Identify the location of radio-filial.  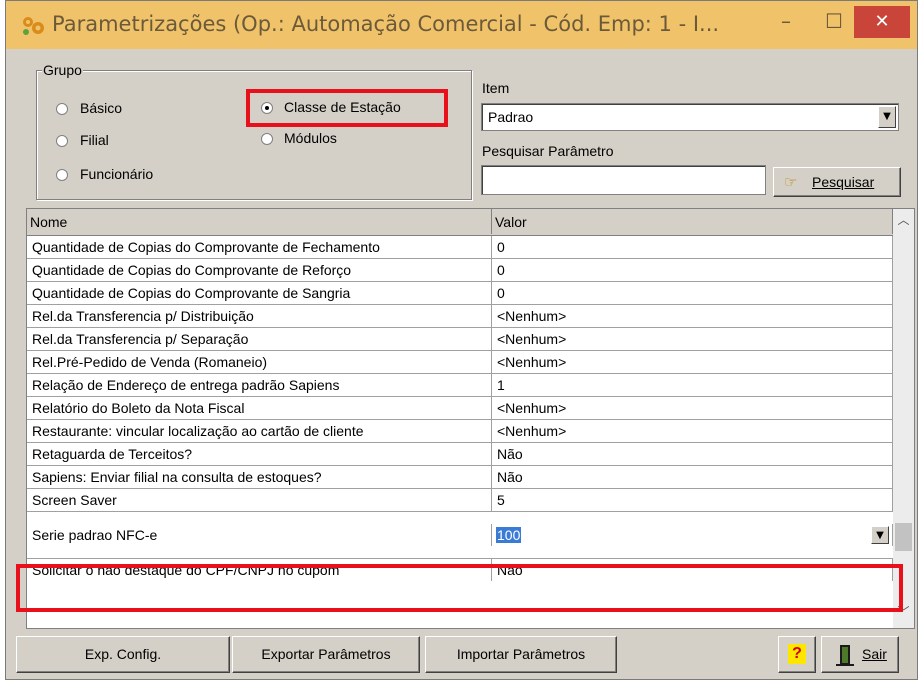
(62, 141).